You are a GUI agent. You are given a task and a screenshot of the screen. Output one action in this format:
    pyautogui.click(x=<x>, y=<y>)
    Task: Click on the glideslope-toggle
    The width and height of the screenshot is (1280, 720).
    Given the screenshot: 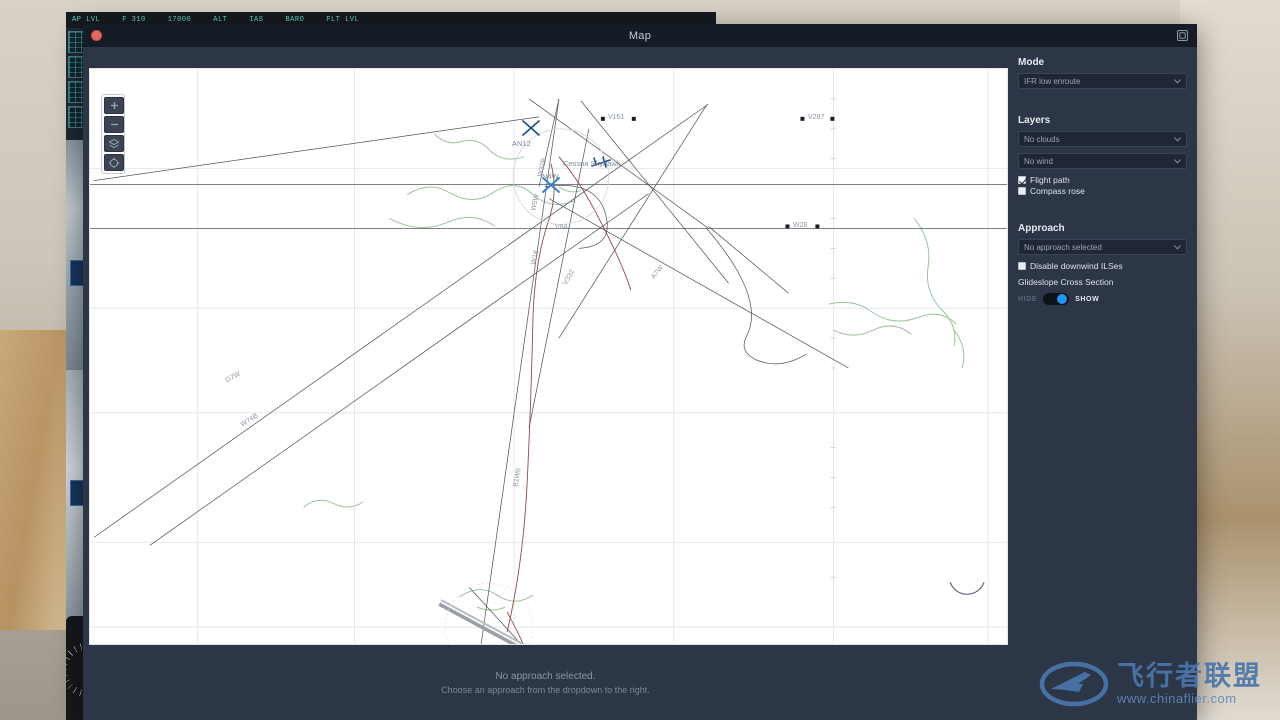 What is the action you would take?
    pyautogui.click(x=1056, y=299)
    